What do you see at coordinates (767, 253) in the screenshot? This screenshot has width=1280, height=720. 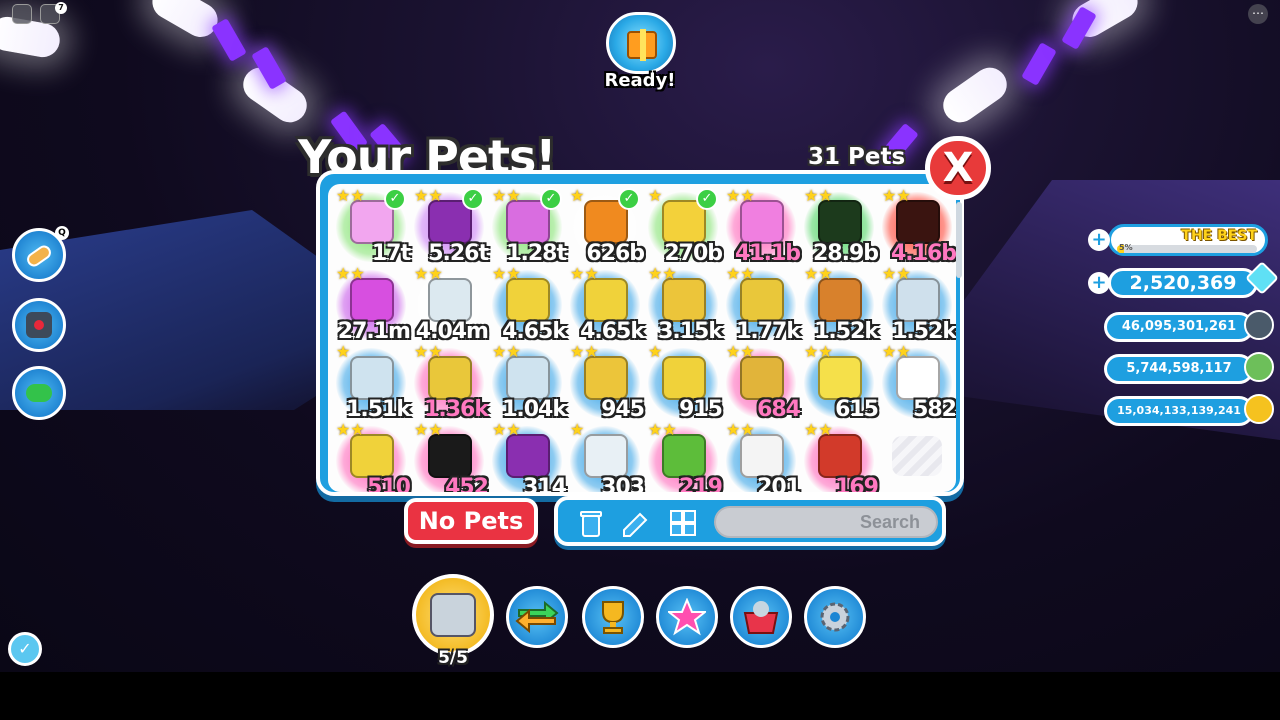 I see `pet-power-value: 41.1b` at bounding box center [767, 253].